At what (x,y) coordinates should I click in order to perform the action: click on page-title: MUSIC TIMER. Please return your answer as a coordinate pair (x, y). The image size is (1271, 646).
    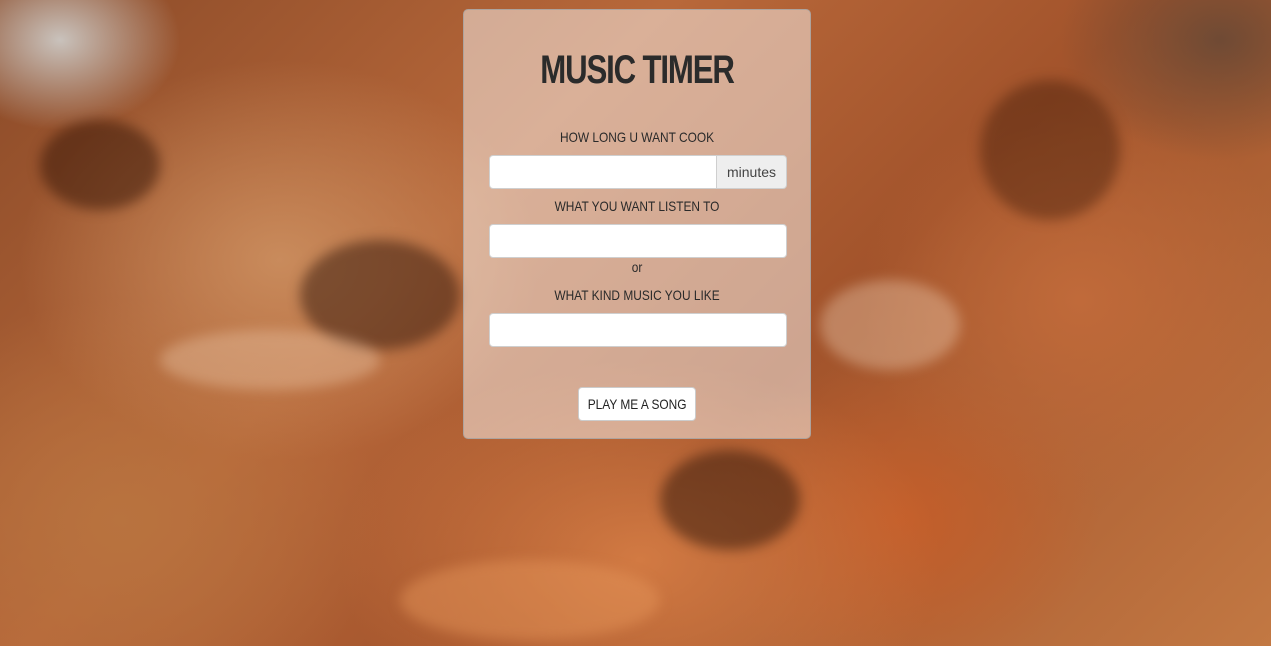
    Looking at the image, I should click on (637, 70).